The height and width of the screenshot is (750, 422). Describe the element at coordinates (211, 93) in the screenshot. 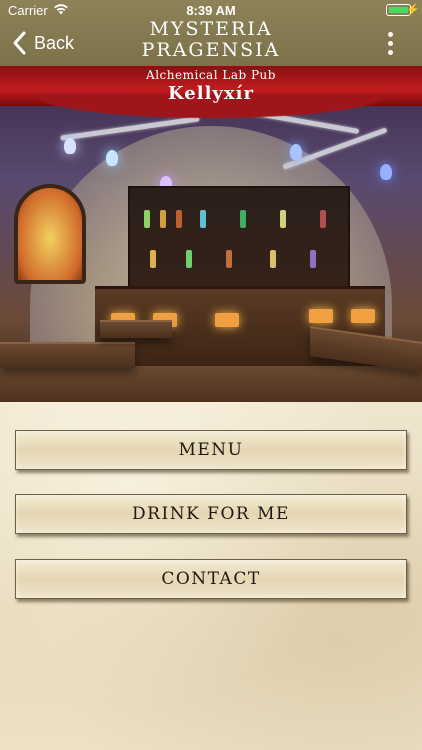

I see `pub-name: Kellyxír` at that location.